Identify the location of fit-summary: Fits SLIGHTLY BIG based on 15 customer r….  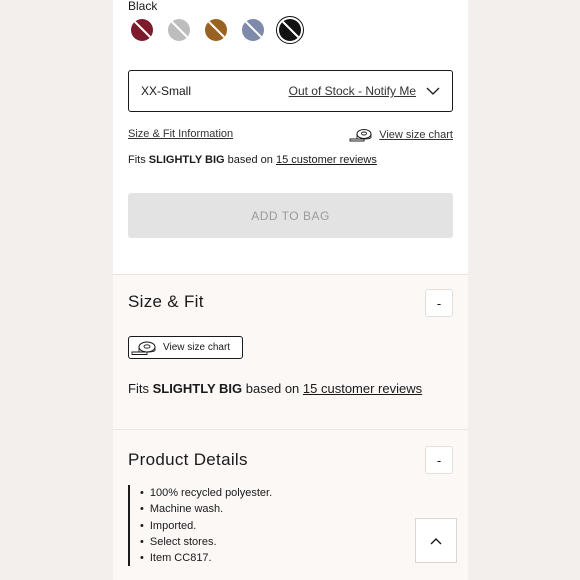
(252, 160).